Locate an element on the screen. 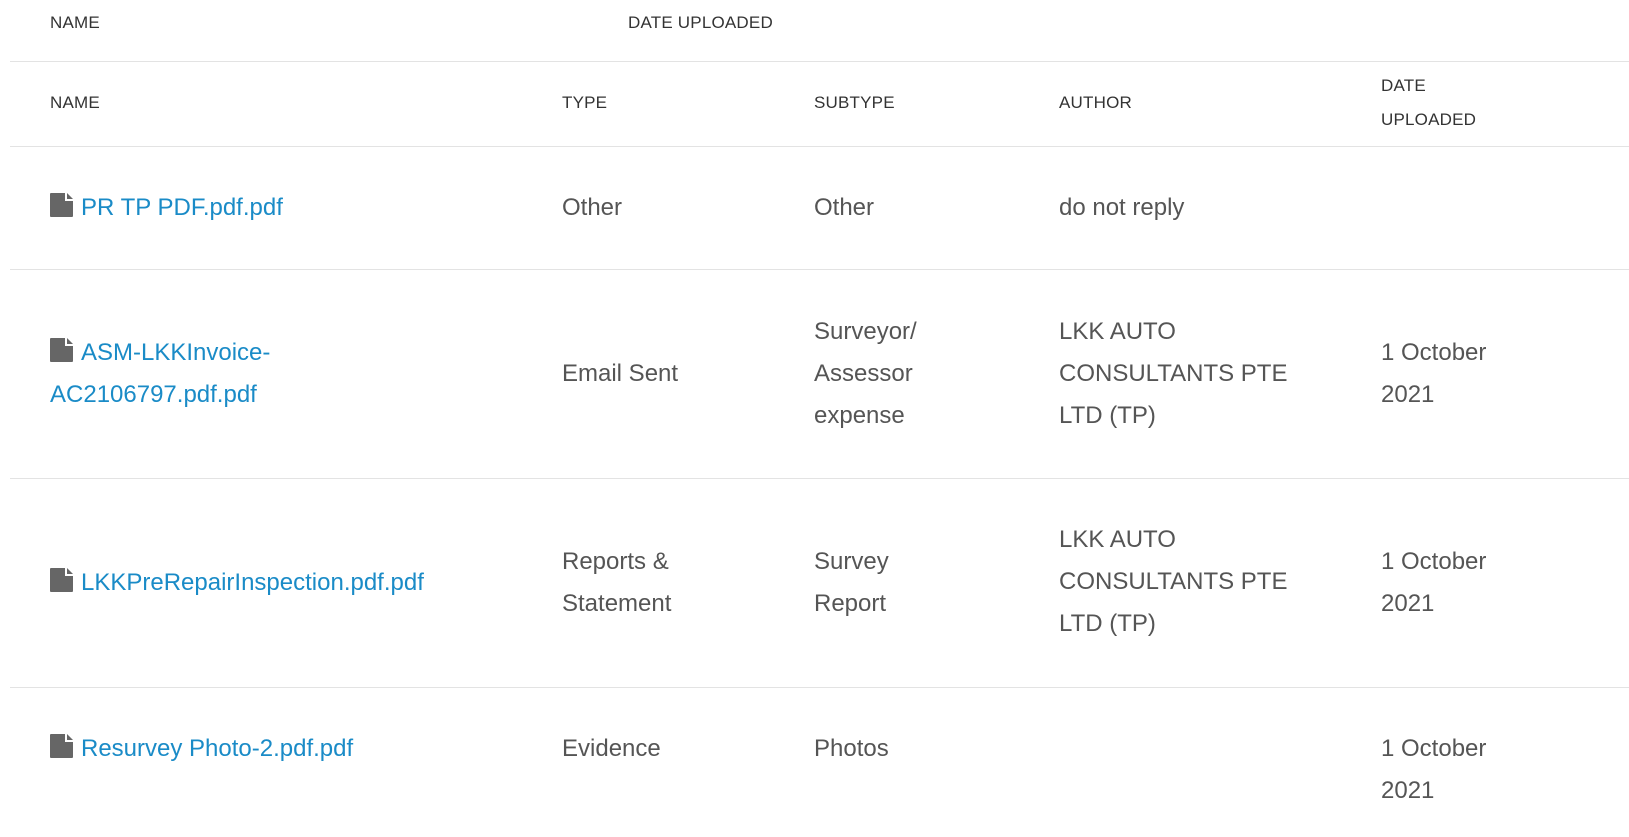  subtype-text: Assessor is located at coordinates (863, 373).